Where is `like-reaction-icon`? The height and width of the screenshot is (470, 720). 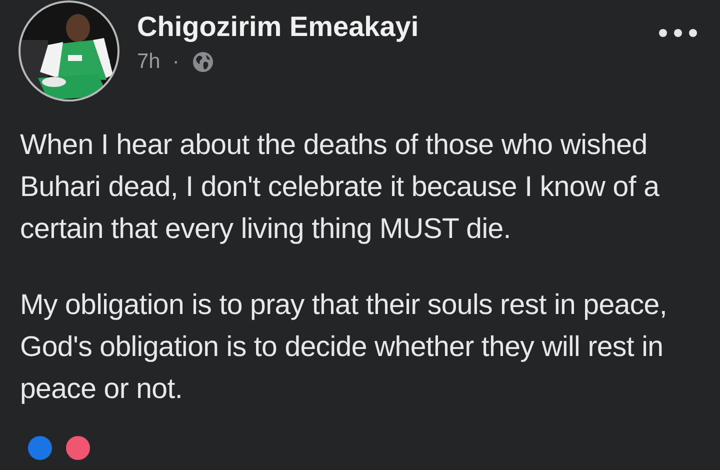
like-reaction-icon is located at coordinates (40, 448).